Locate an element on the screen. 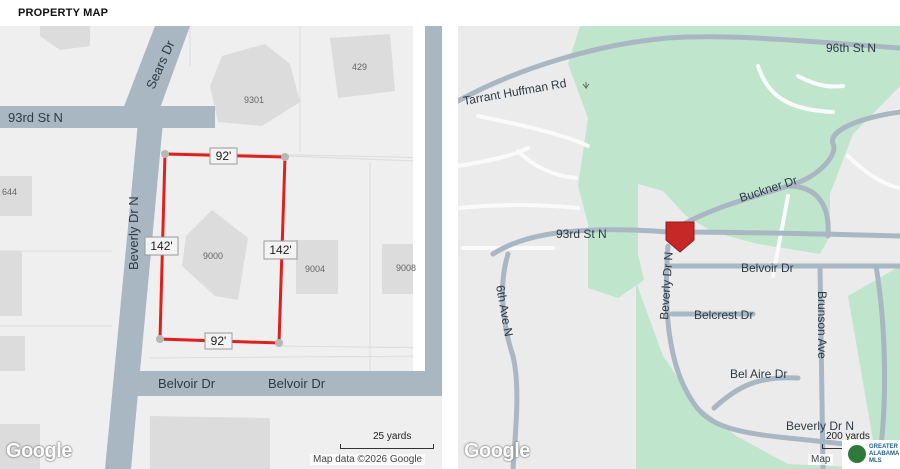 This screenshot has height=469, width=900. roads-highlight is located at coordinates (419, 198).